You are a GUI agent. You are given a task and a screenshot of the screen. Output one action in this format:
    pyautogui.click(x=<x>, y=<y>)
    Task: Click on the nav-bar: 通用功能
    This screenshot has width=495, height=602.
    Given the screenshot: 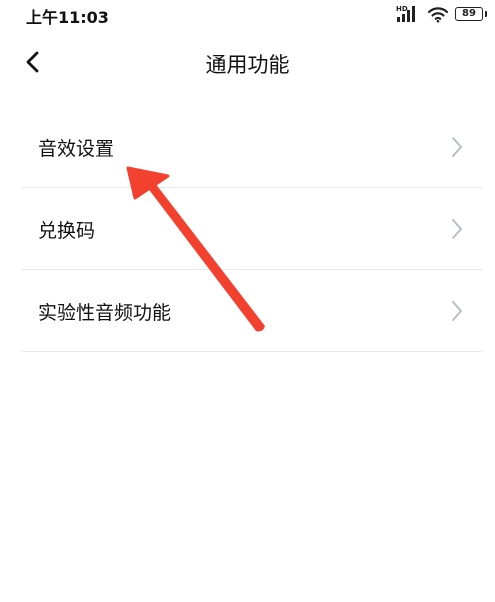 What is the action you would take?
    pyautogui.click(x=247, y=62)
    